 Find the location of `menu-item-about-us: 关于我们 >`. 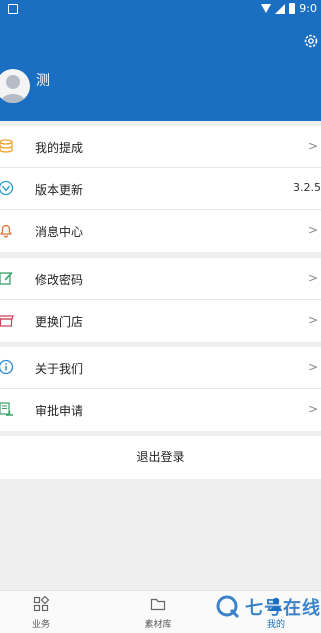

menu-item-about-us: 关于我们 > is located at coordinates (160, 368).